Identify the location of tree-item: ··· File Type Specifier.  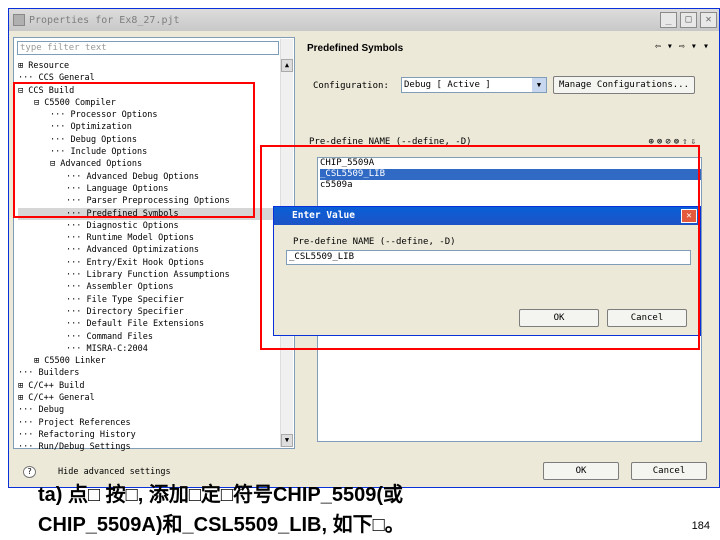
(149, 300).